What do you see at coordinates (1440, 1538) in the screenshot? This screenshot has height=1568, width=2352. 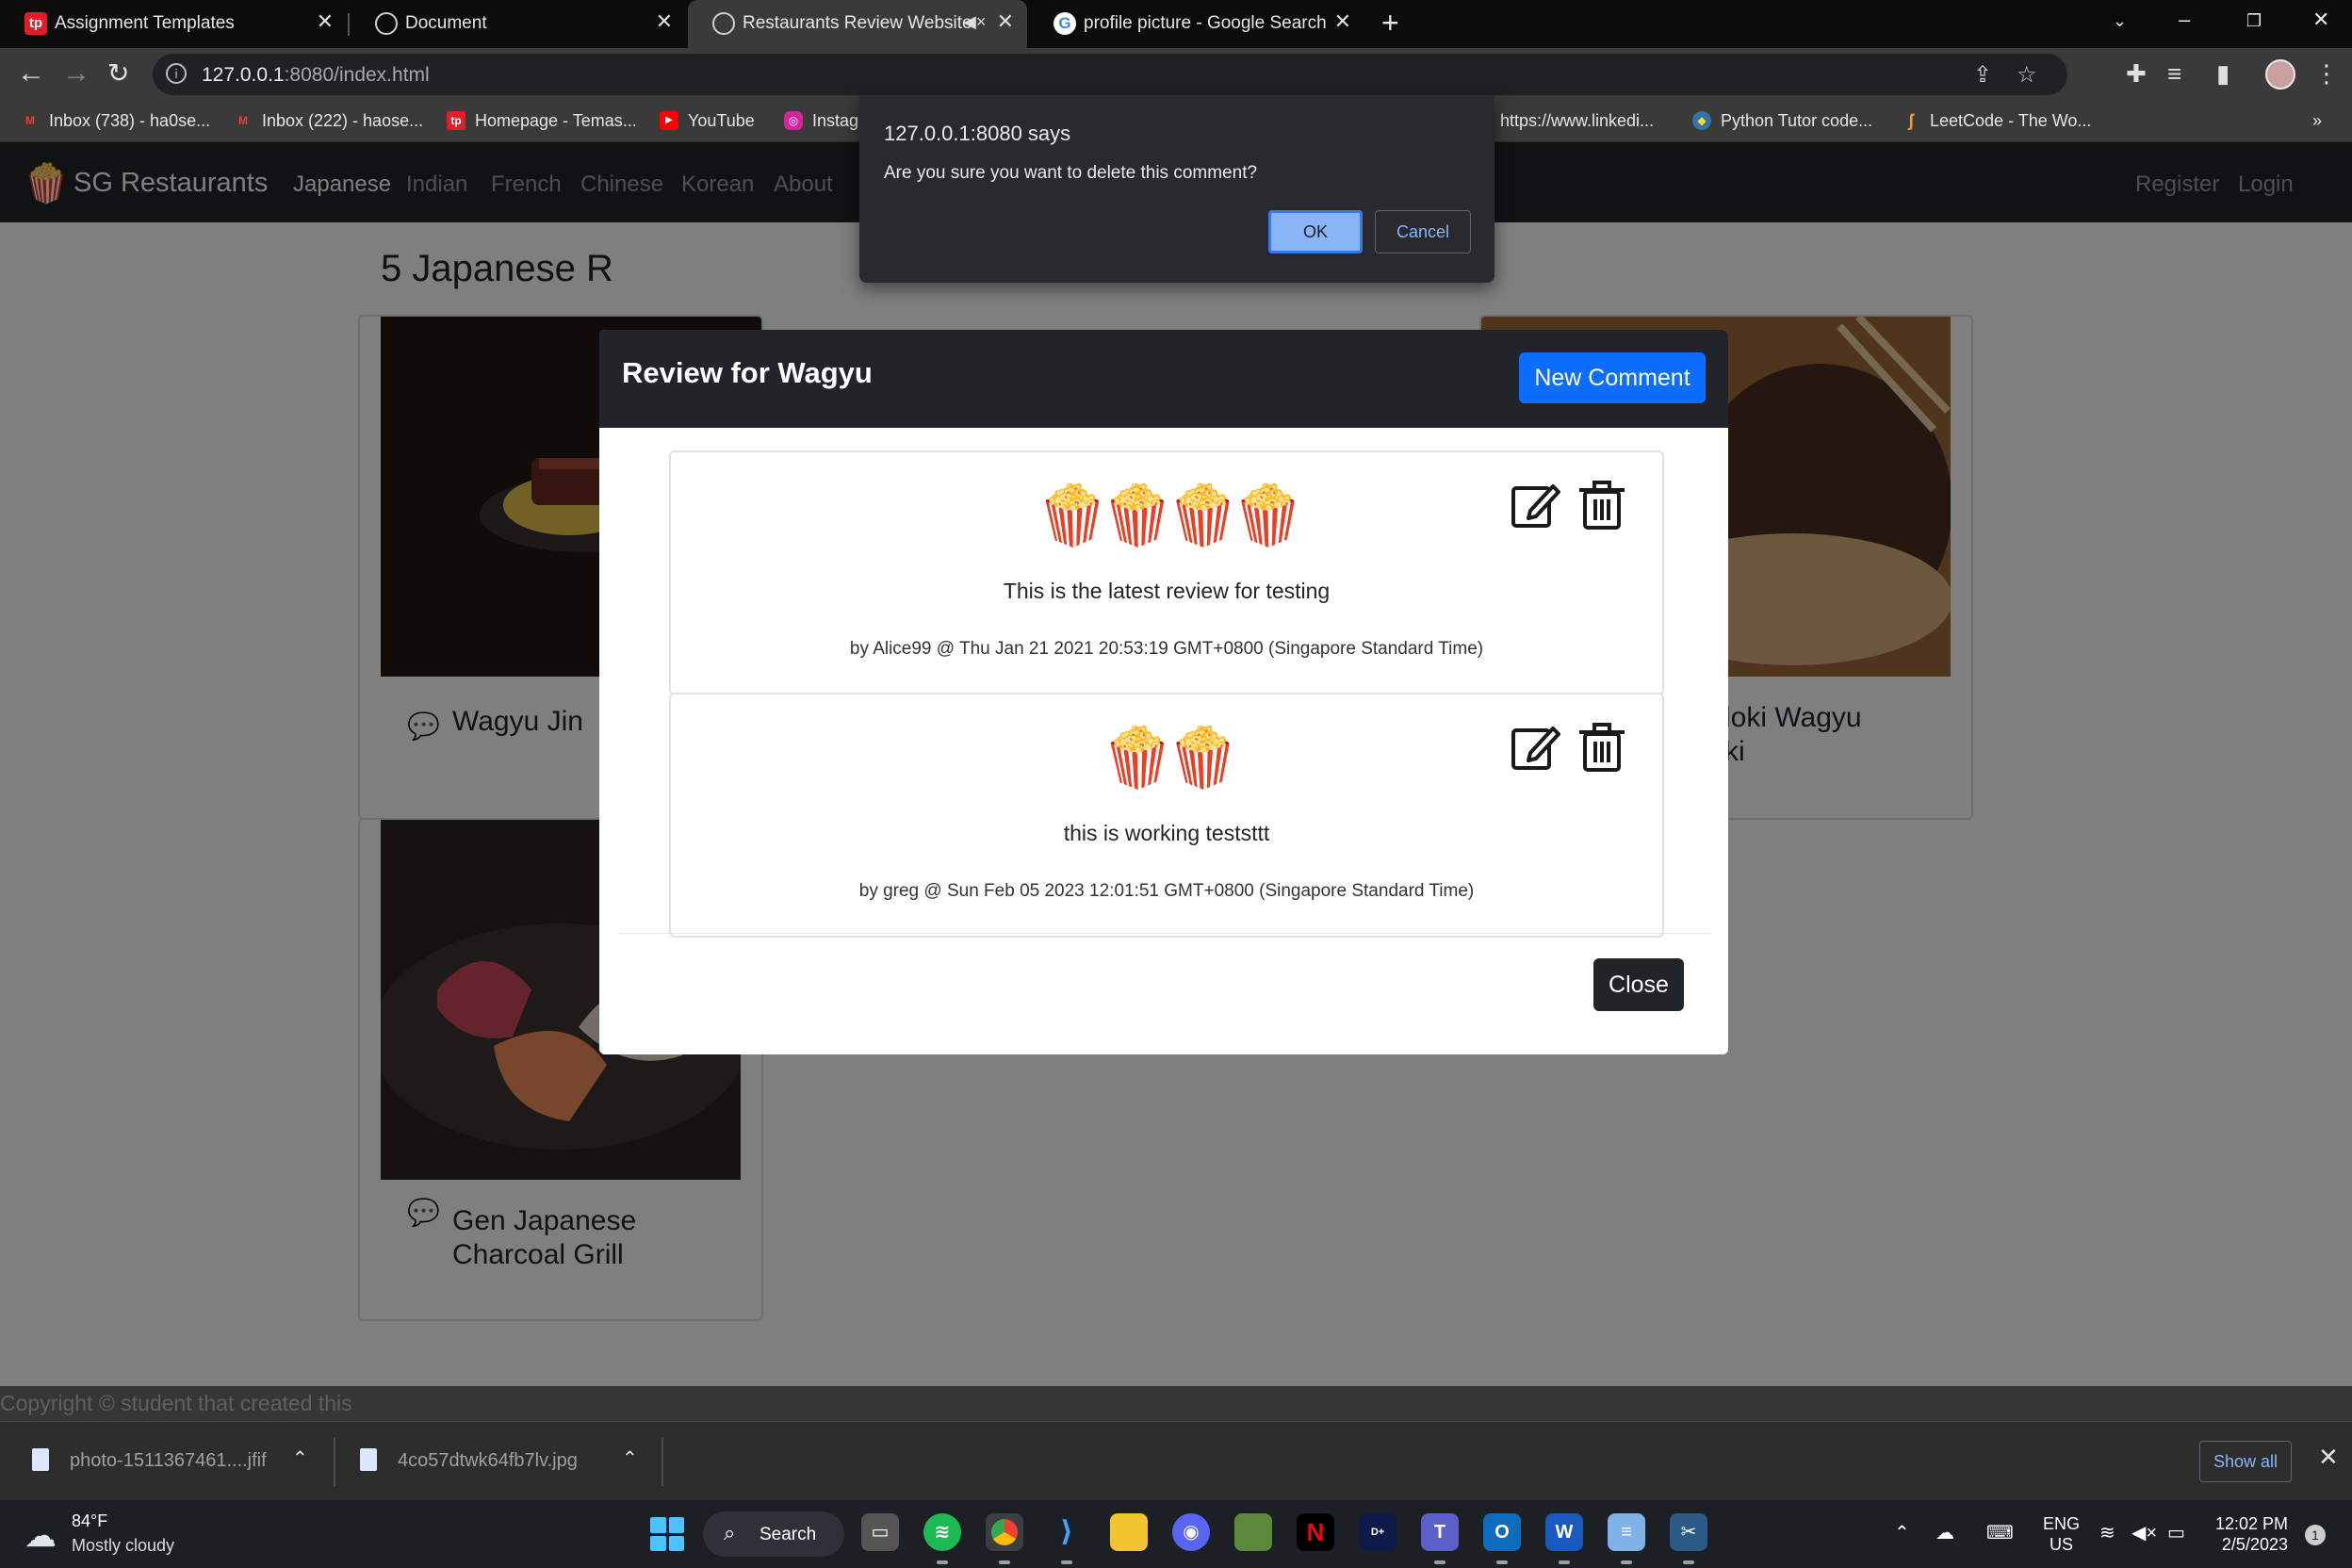 I see `teams-icon: T` at bounding box center [1440, 1538].